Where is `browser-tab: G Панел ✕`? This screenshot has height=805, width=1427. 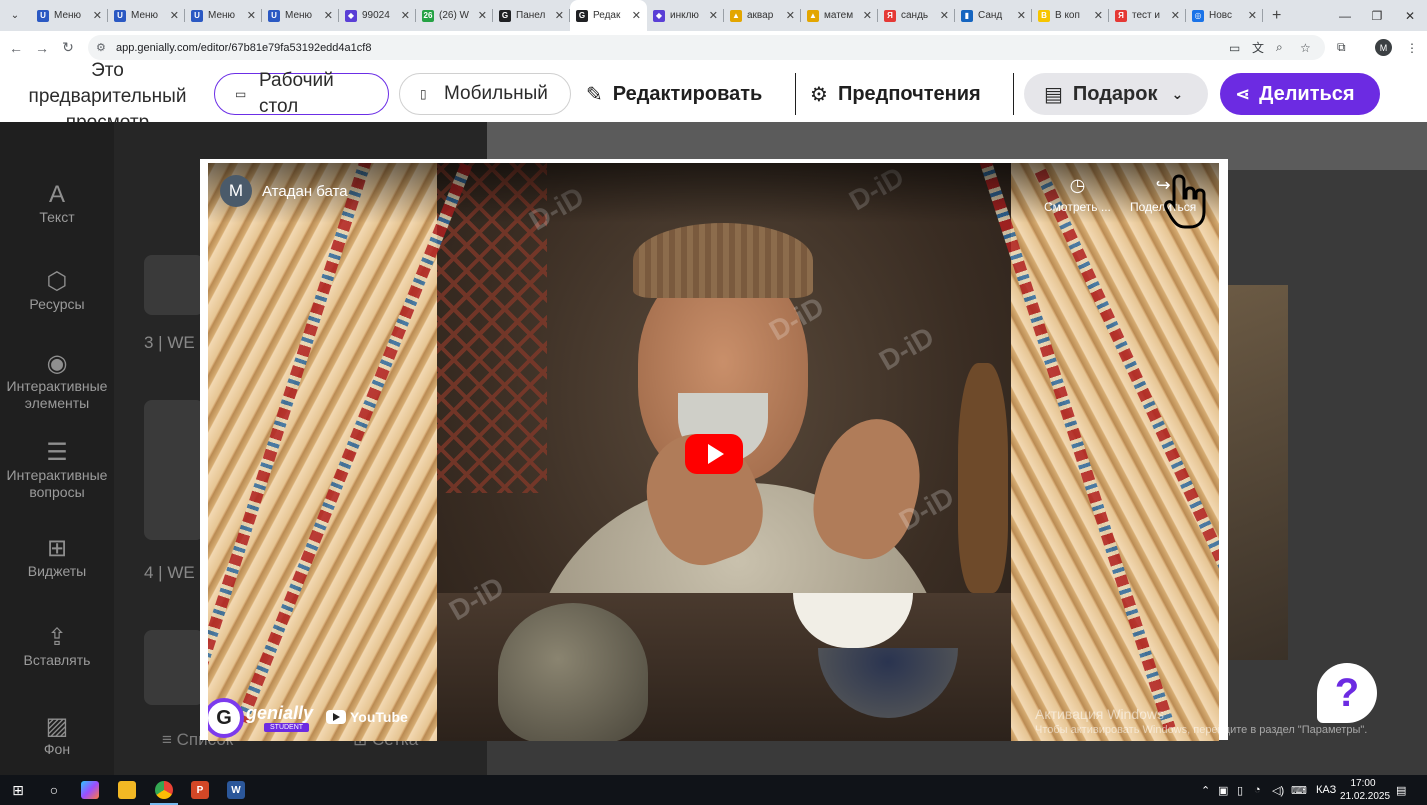
browser-tab: G Панел ✕ is located at coordinates (531, 15).